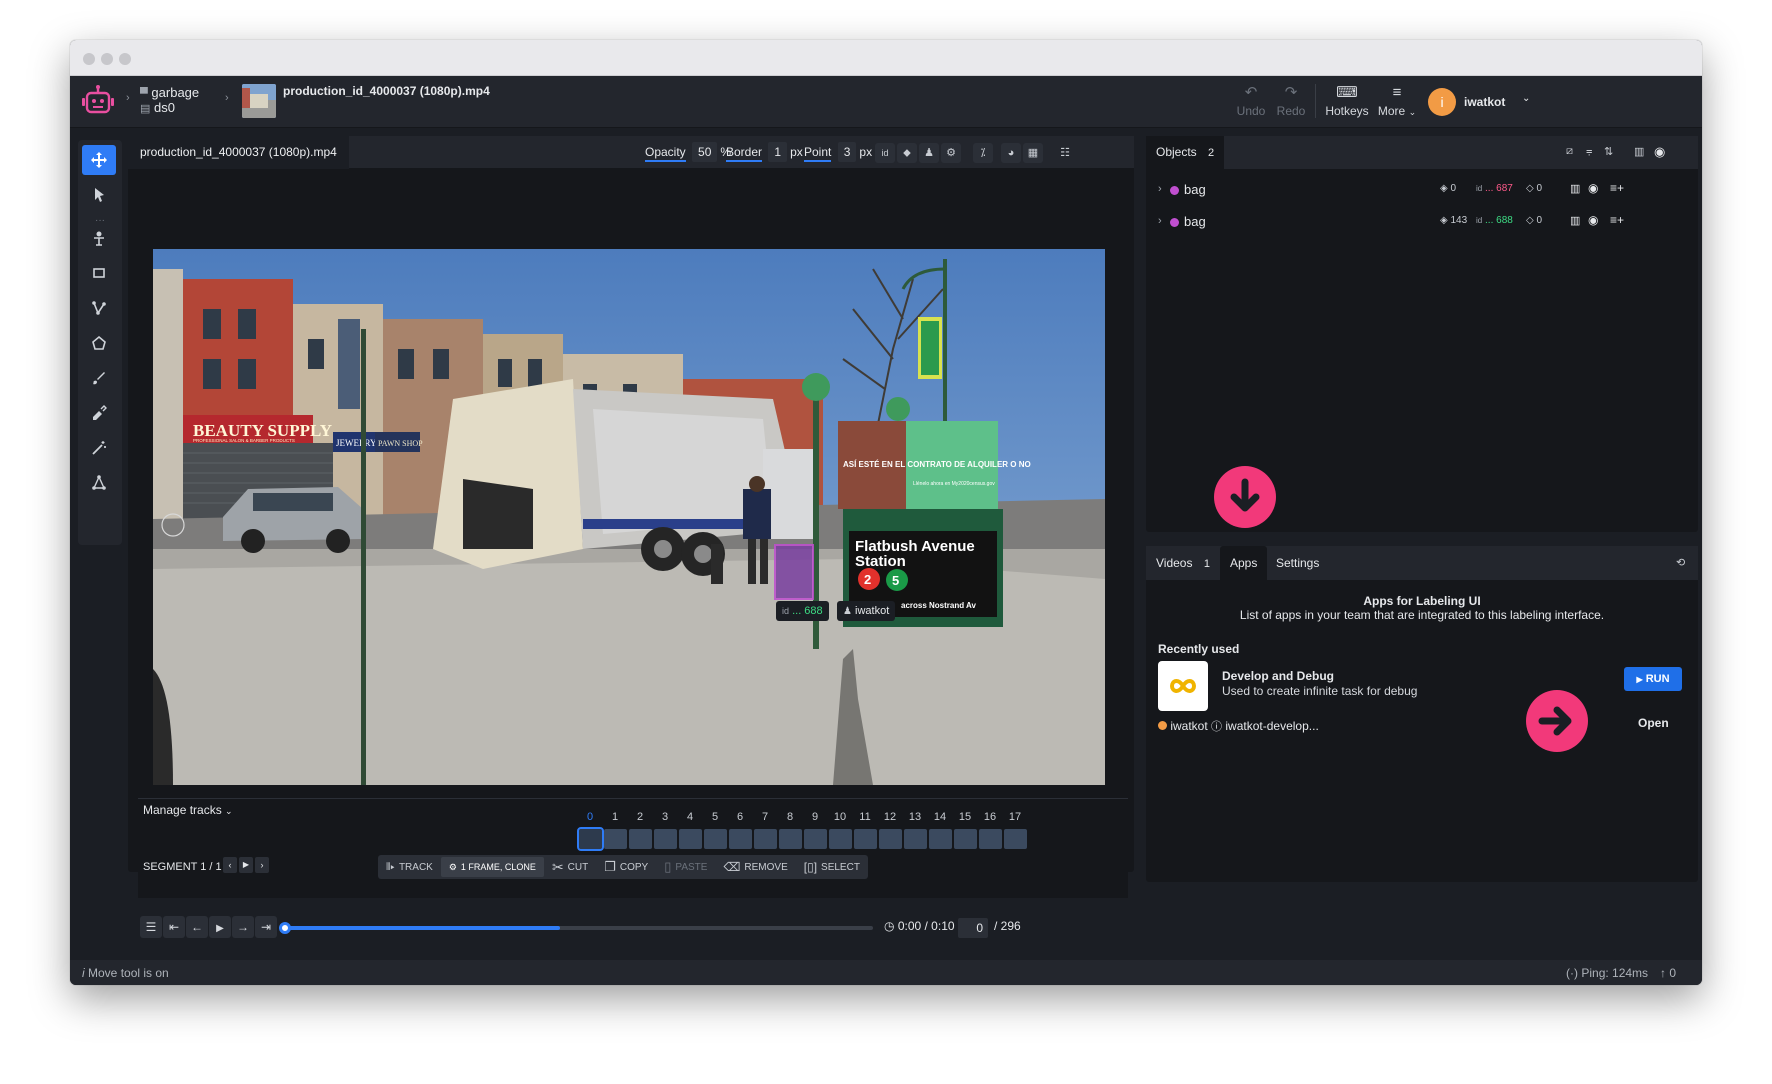 The image size is (1772, 1084). What do you see at coordinates (262, 865) in the screenshot?
I see `next-segment-button: ›` at bounding box center [262, 865].